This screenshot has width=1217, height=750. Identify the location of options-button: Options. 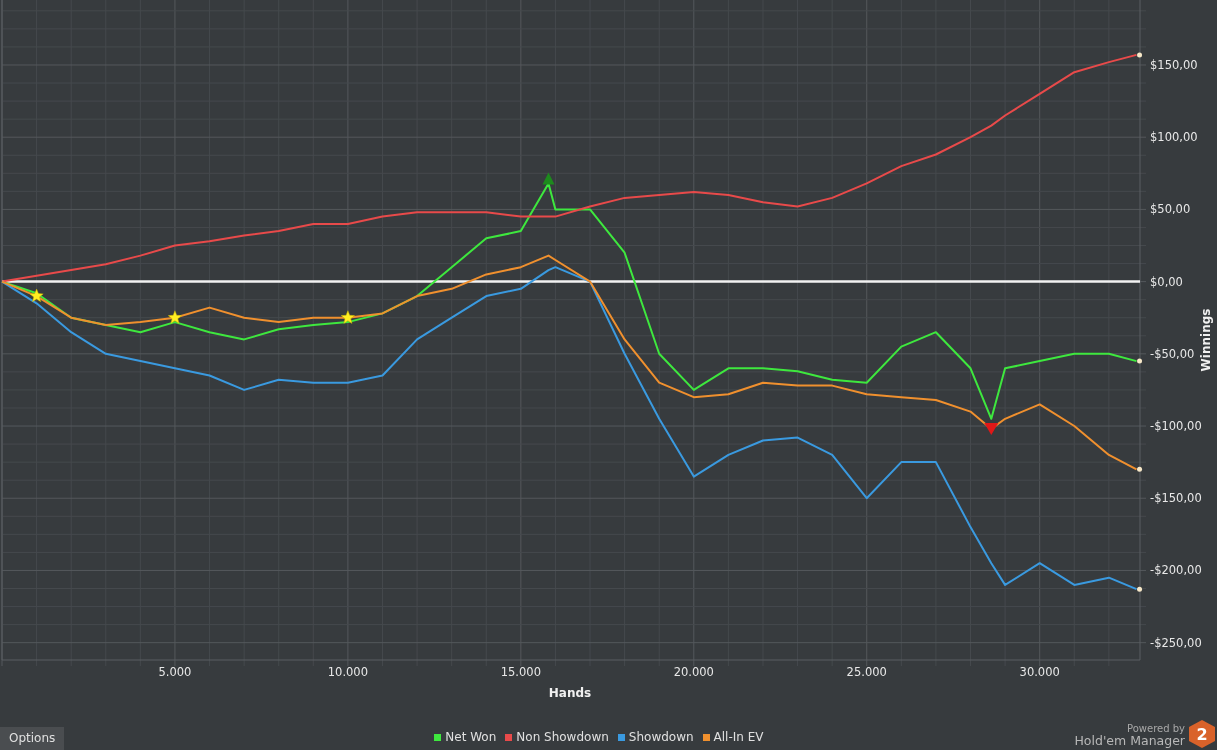
(32, 738).